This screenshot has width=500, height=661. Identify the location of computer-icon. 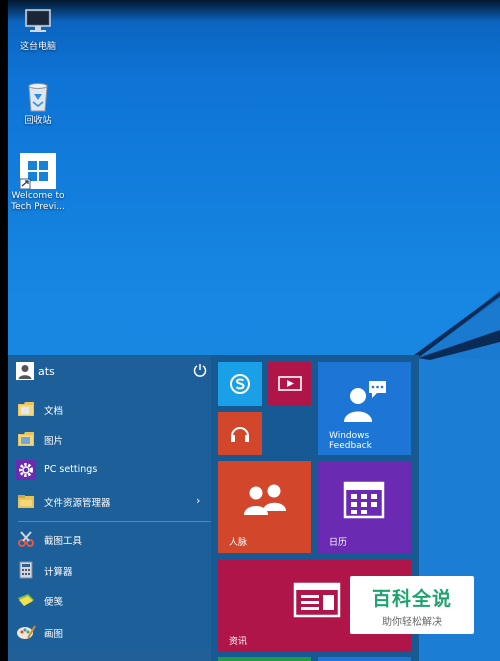
(38, 22).